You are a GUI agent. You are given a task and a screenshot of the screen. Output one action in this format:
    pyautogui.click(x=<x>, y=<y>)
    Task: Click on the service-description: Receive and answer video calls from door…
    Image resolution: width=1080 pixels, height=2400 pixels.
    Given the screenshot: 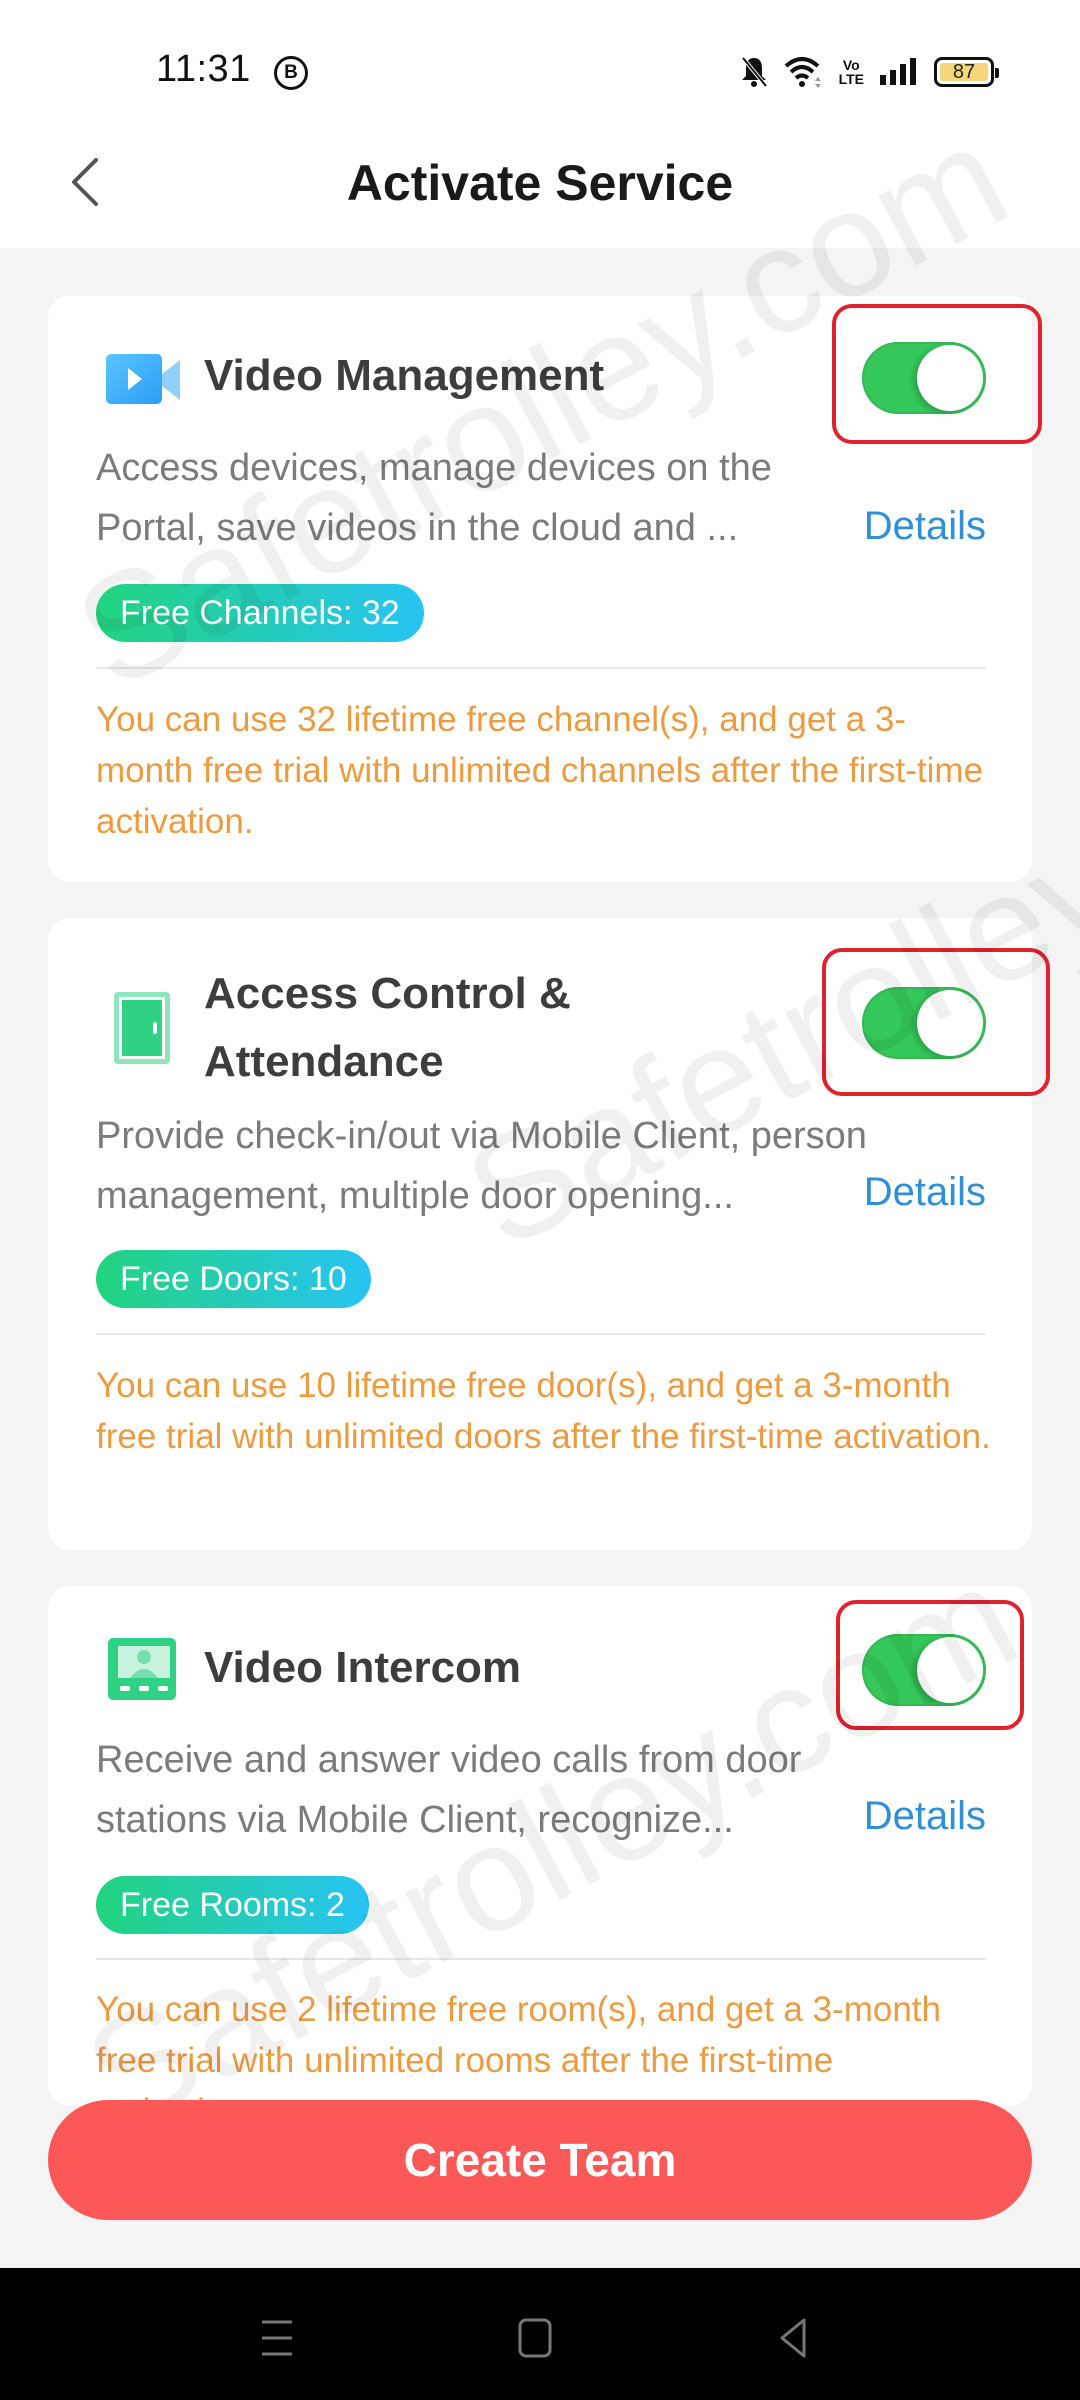 What is the action you would take?
    pyautogui.click(x=449, y=1790)
    